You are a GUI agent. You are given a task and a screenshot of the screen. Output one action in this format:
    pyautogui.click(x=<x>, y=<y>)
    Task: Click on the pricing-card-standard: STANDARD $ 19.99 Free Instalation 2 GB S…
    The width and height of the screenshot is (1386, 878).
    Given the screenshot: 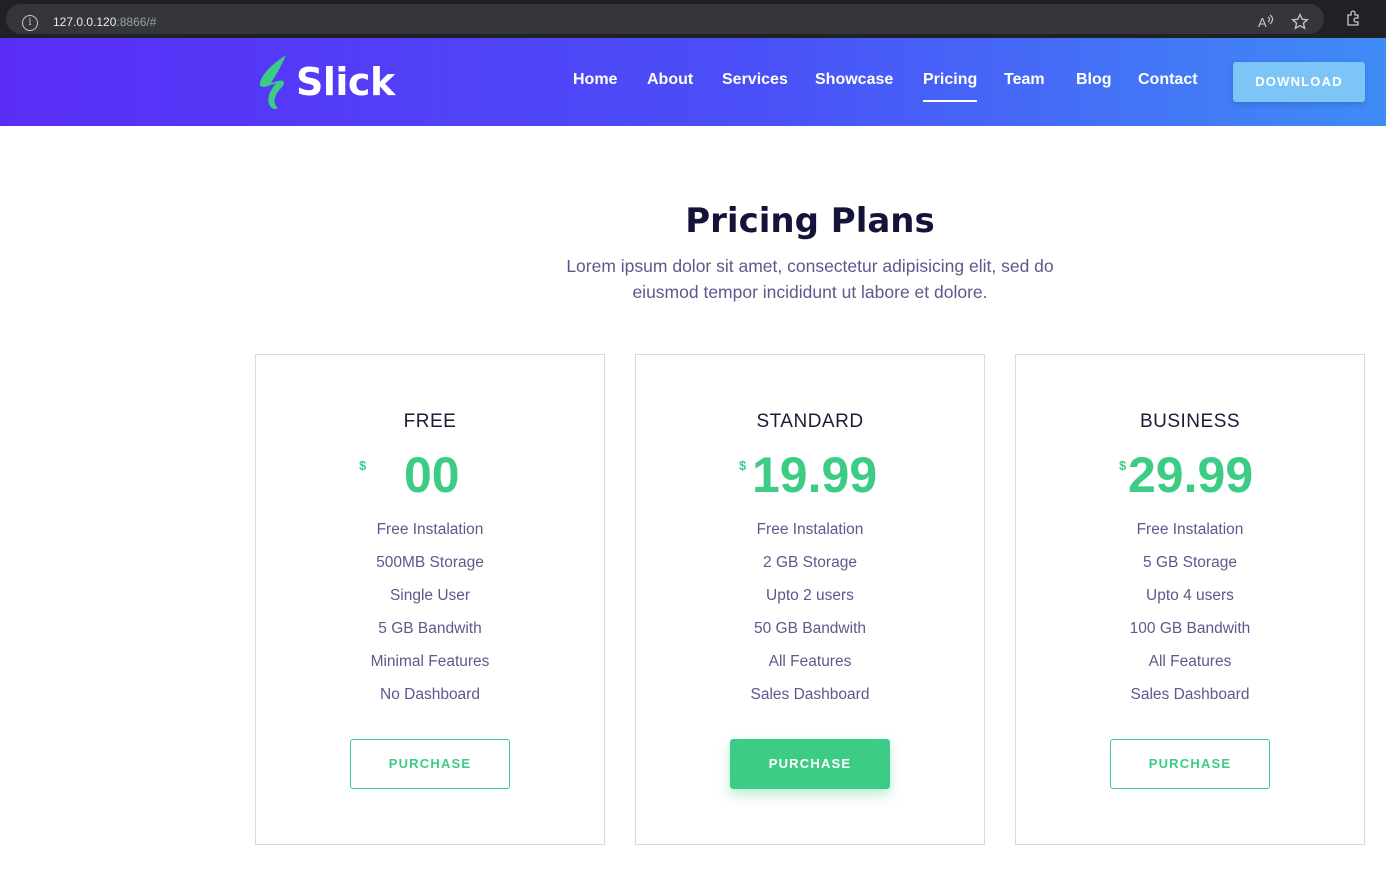 What is the action you would take?
    pyautogui.click(x=810, y=599)
    